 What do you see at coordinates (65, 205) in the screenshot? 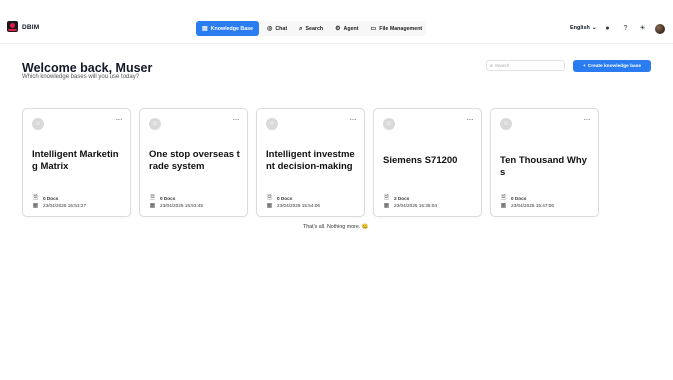
I see `created-date: 23/04/2025 15:53:27` at bounding box center [65, 205].